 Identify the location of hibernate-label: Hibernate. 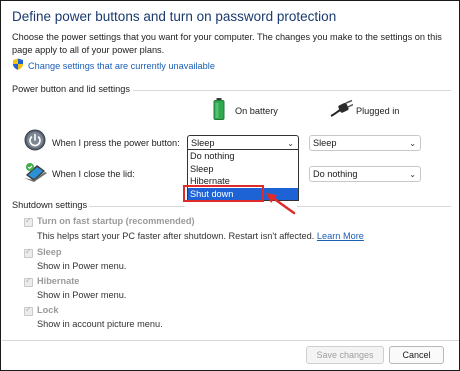
(58, 281).